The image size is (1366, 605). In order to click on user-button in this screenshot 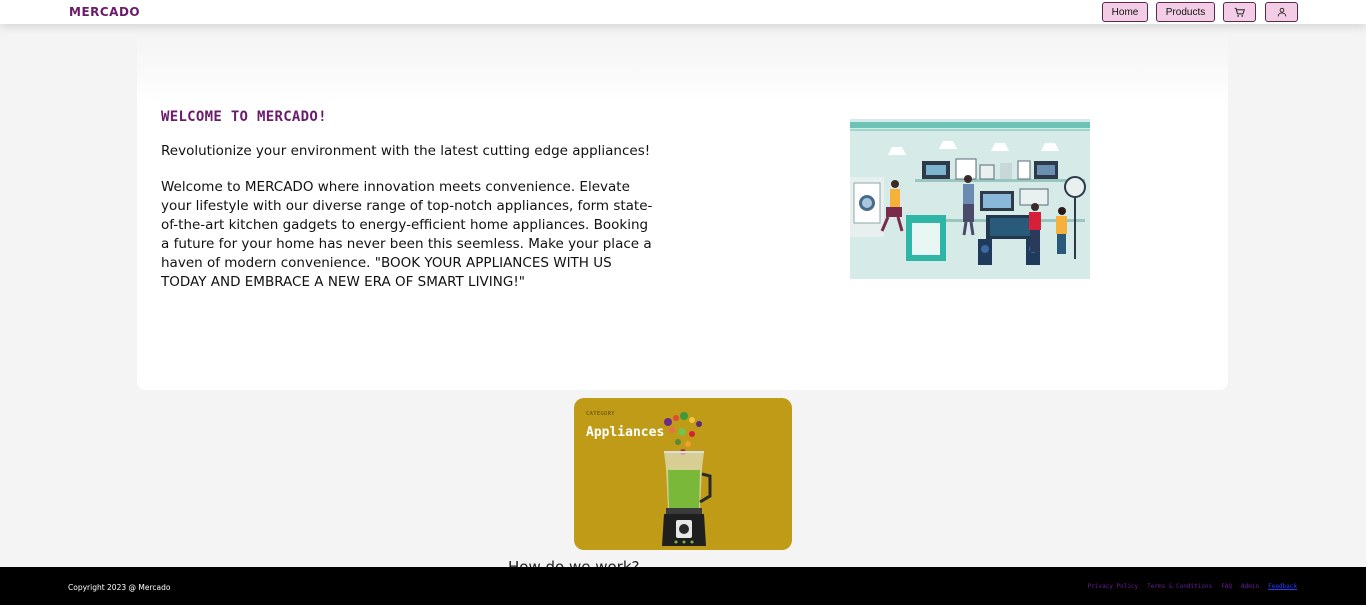, I will do `click(1281, 12)`.